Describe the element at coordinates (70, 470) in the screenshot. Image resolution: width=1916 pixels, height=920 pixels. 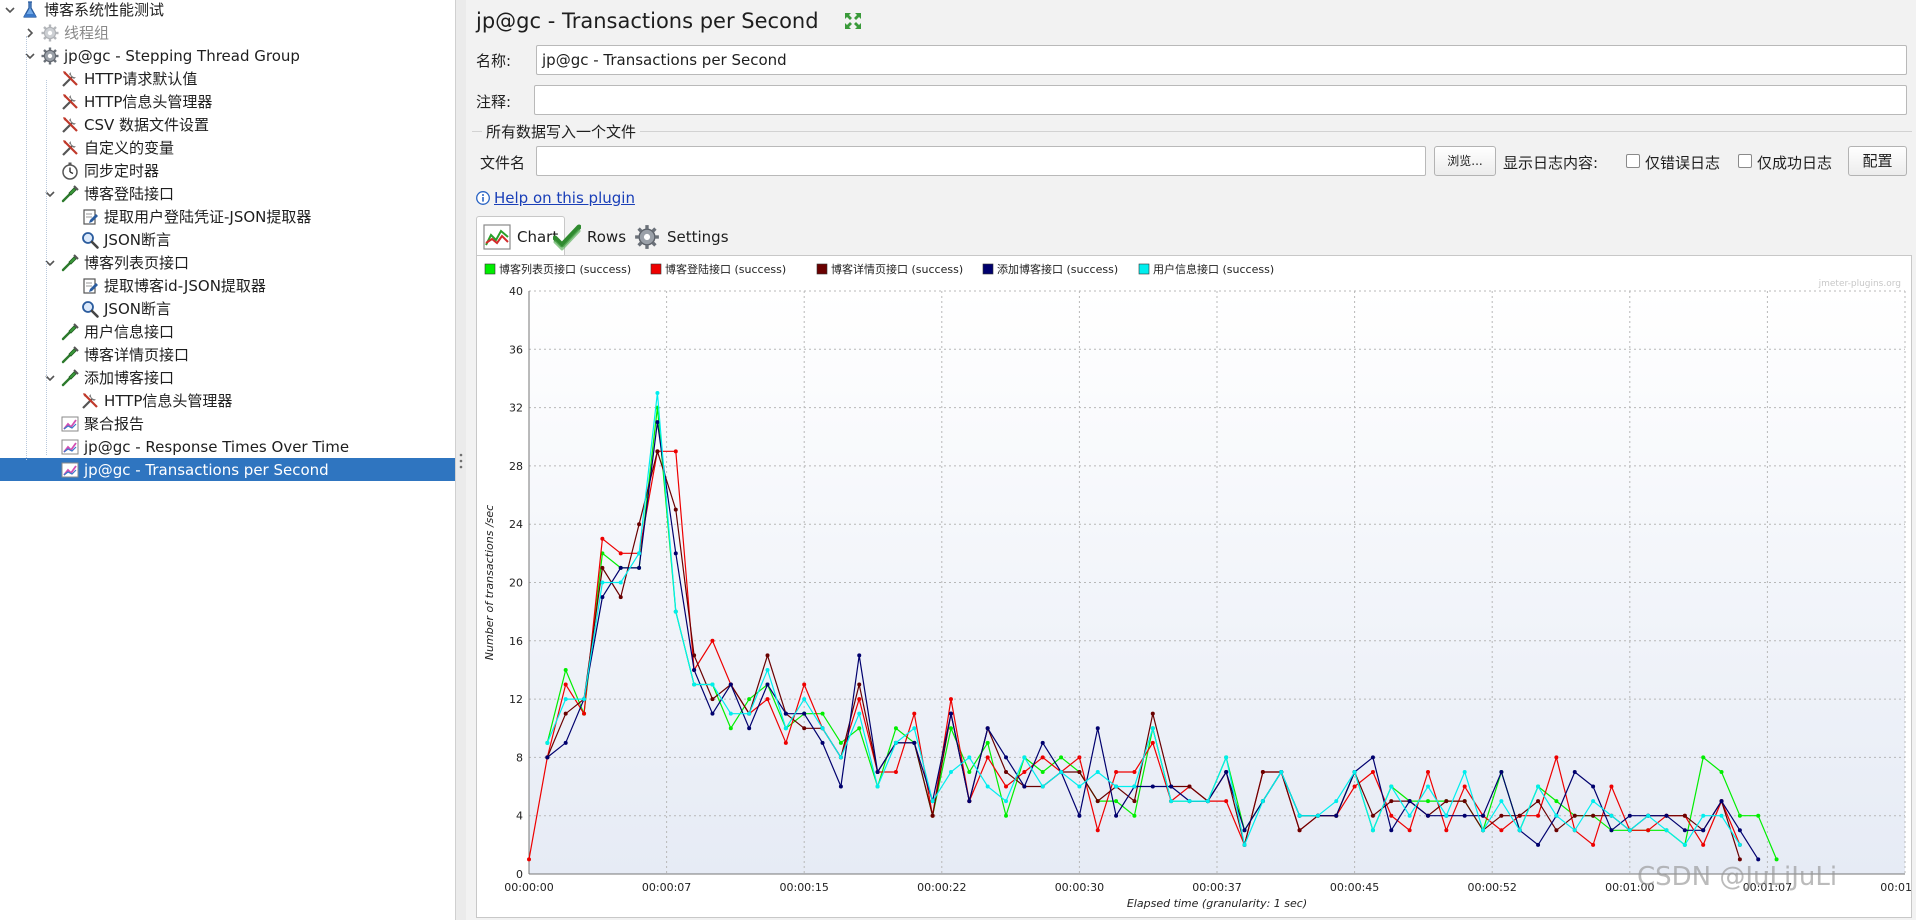
I see `graph-icon` at that location.